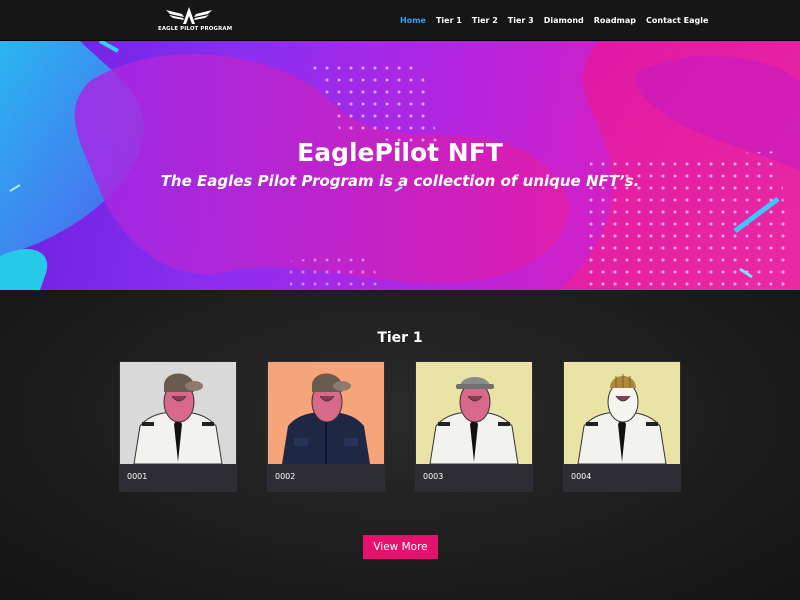 This screenshot has height=600, width=800. Describe the element at coordinates (449, 21) in the screenshot. I see `nav-item-tier-1: Tier 1` at that location.